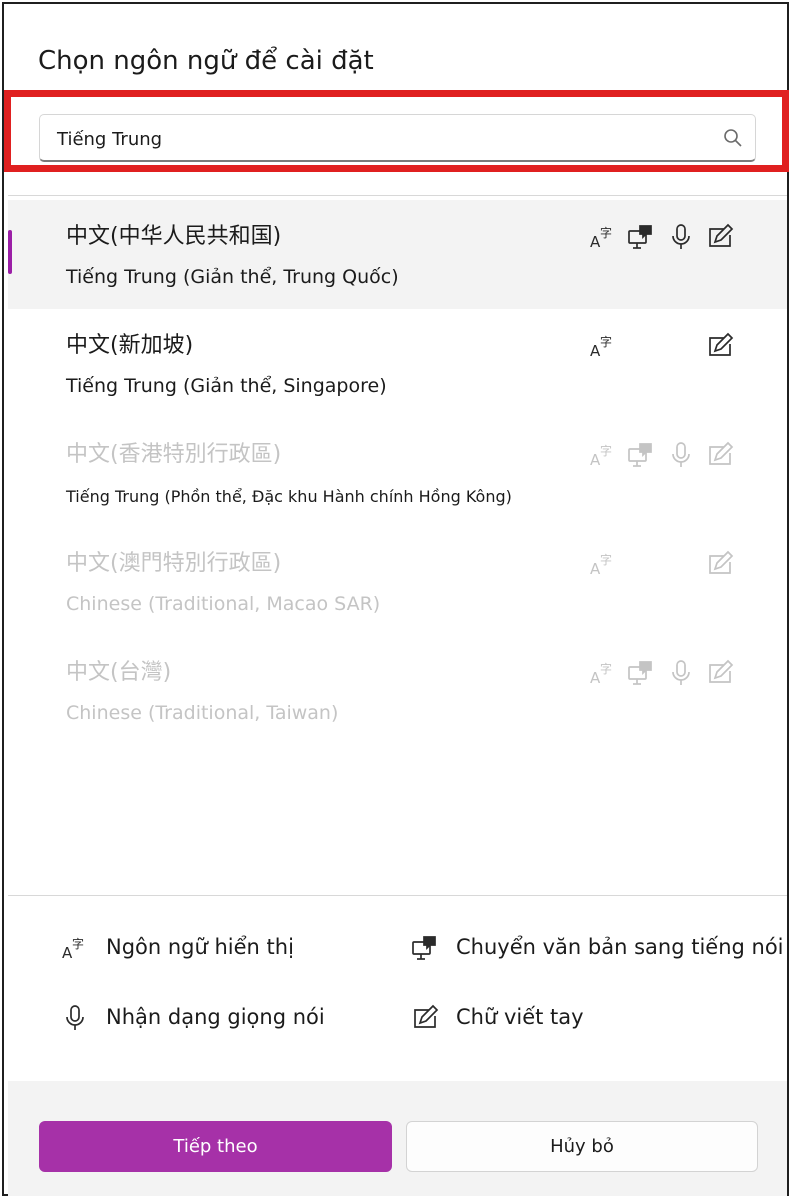  What do you see at coordinates (397, 195) in the screenshot?
I see `list-top-divider` at bounding box center [397, 195].